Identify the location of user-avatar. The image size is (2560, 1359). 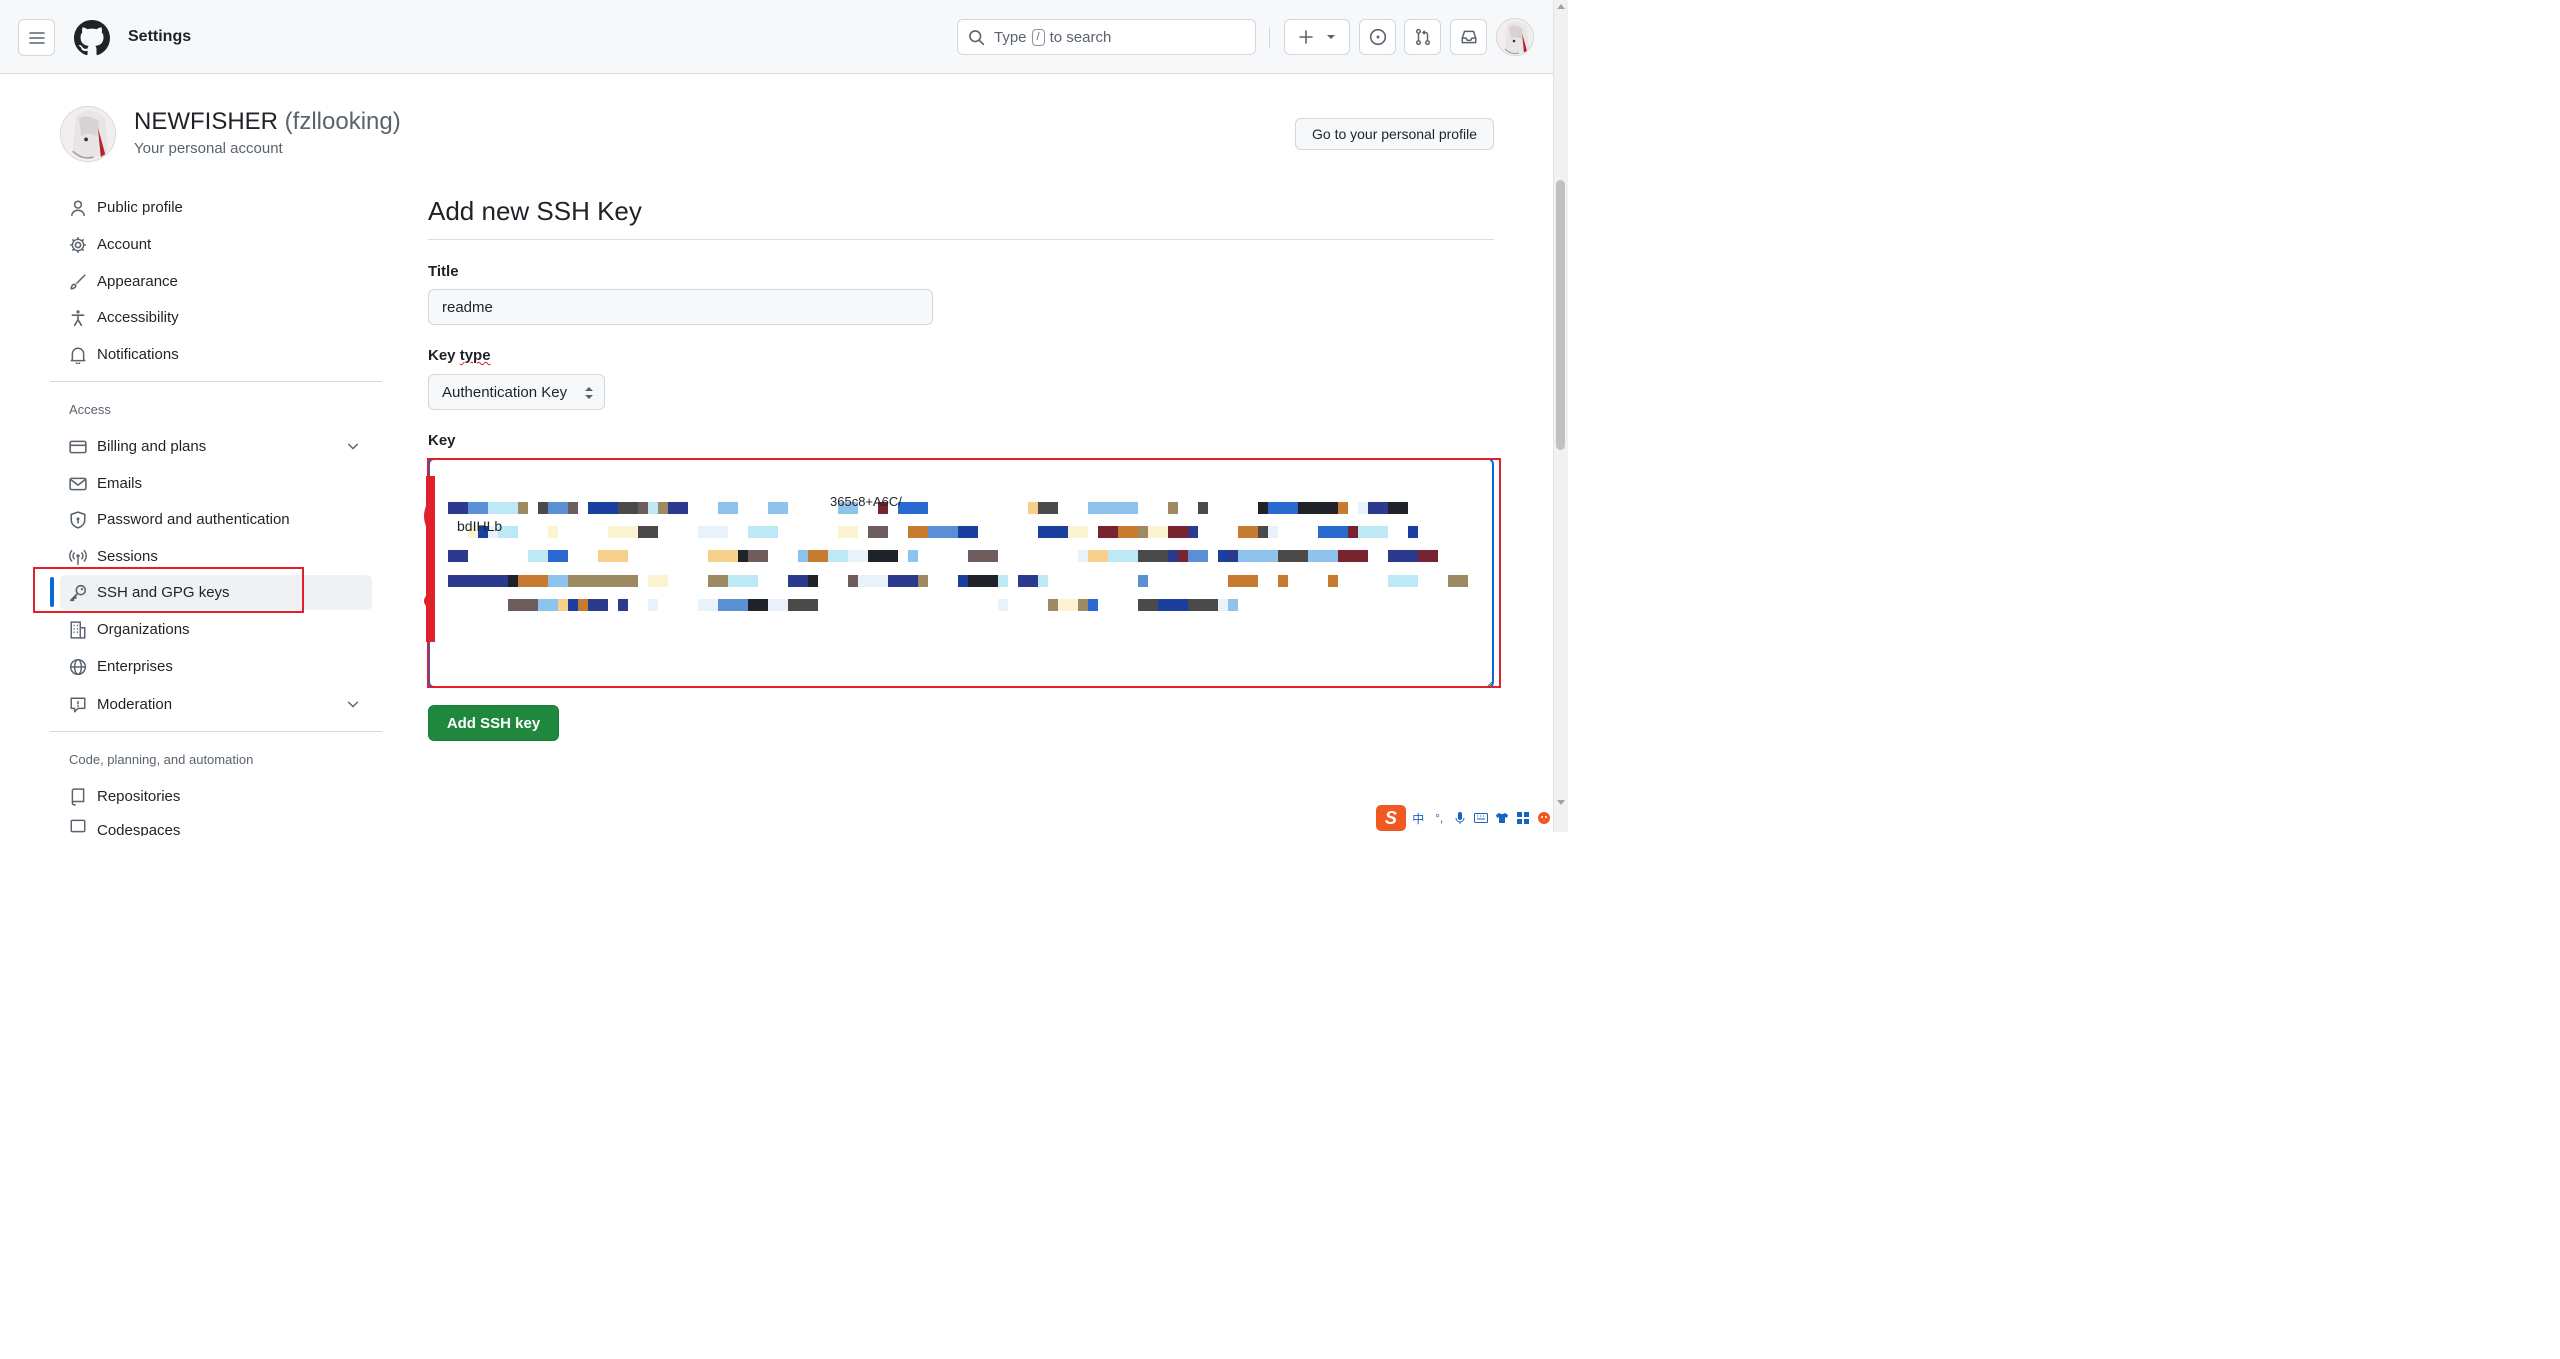
(88, 134).